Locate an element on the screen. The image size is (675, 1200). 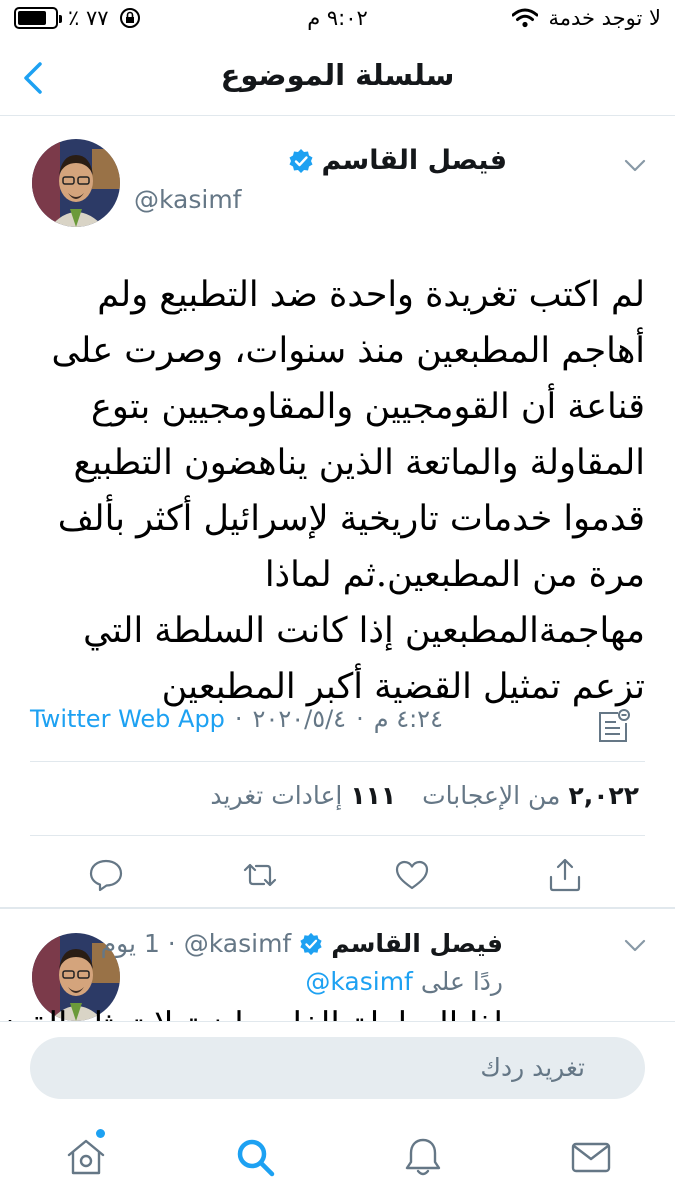
reply-text: اذا السلطة الفلسطينية لا تمثل القضية is located at coordinates (251, 1013).